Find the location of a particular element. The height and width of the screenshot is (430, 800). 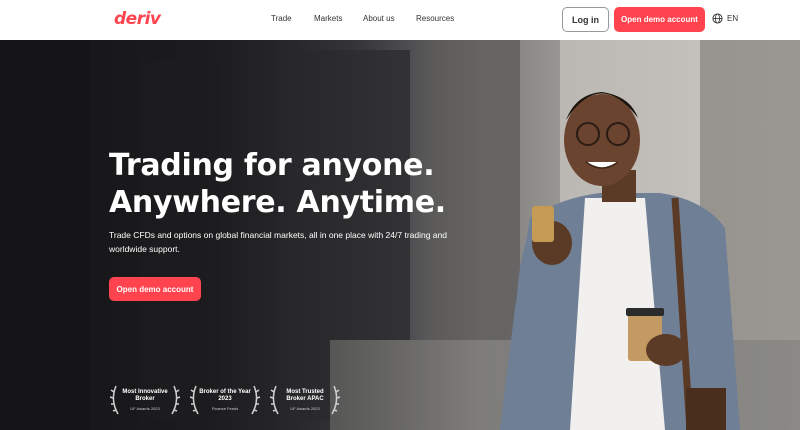

nav-item-about-us: About us is located at coordinates (379, 18).